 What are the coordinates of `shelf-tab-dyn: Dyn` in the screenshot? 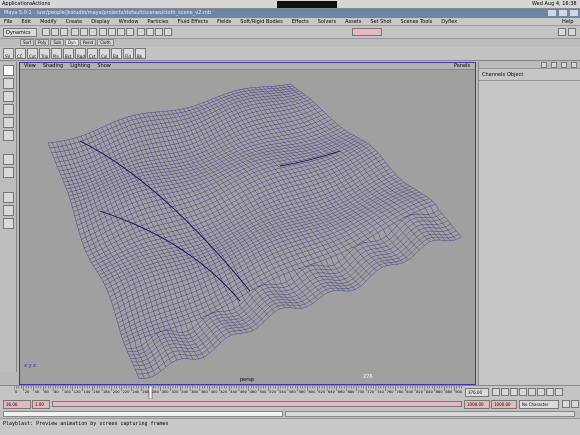 It's located at (71, 42).